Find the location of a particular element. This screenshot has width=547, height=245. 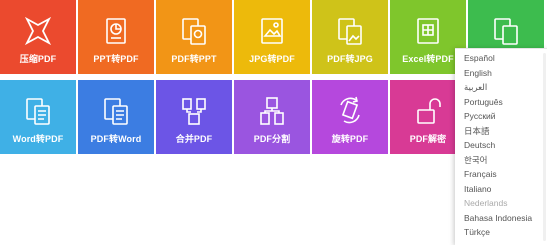

tool-pdf-to-word: PDF转Word is located at coordinates (116, 117).